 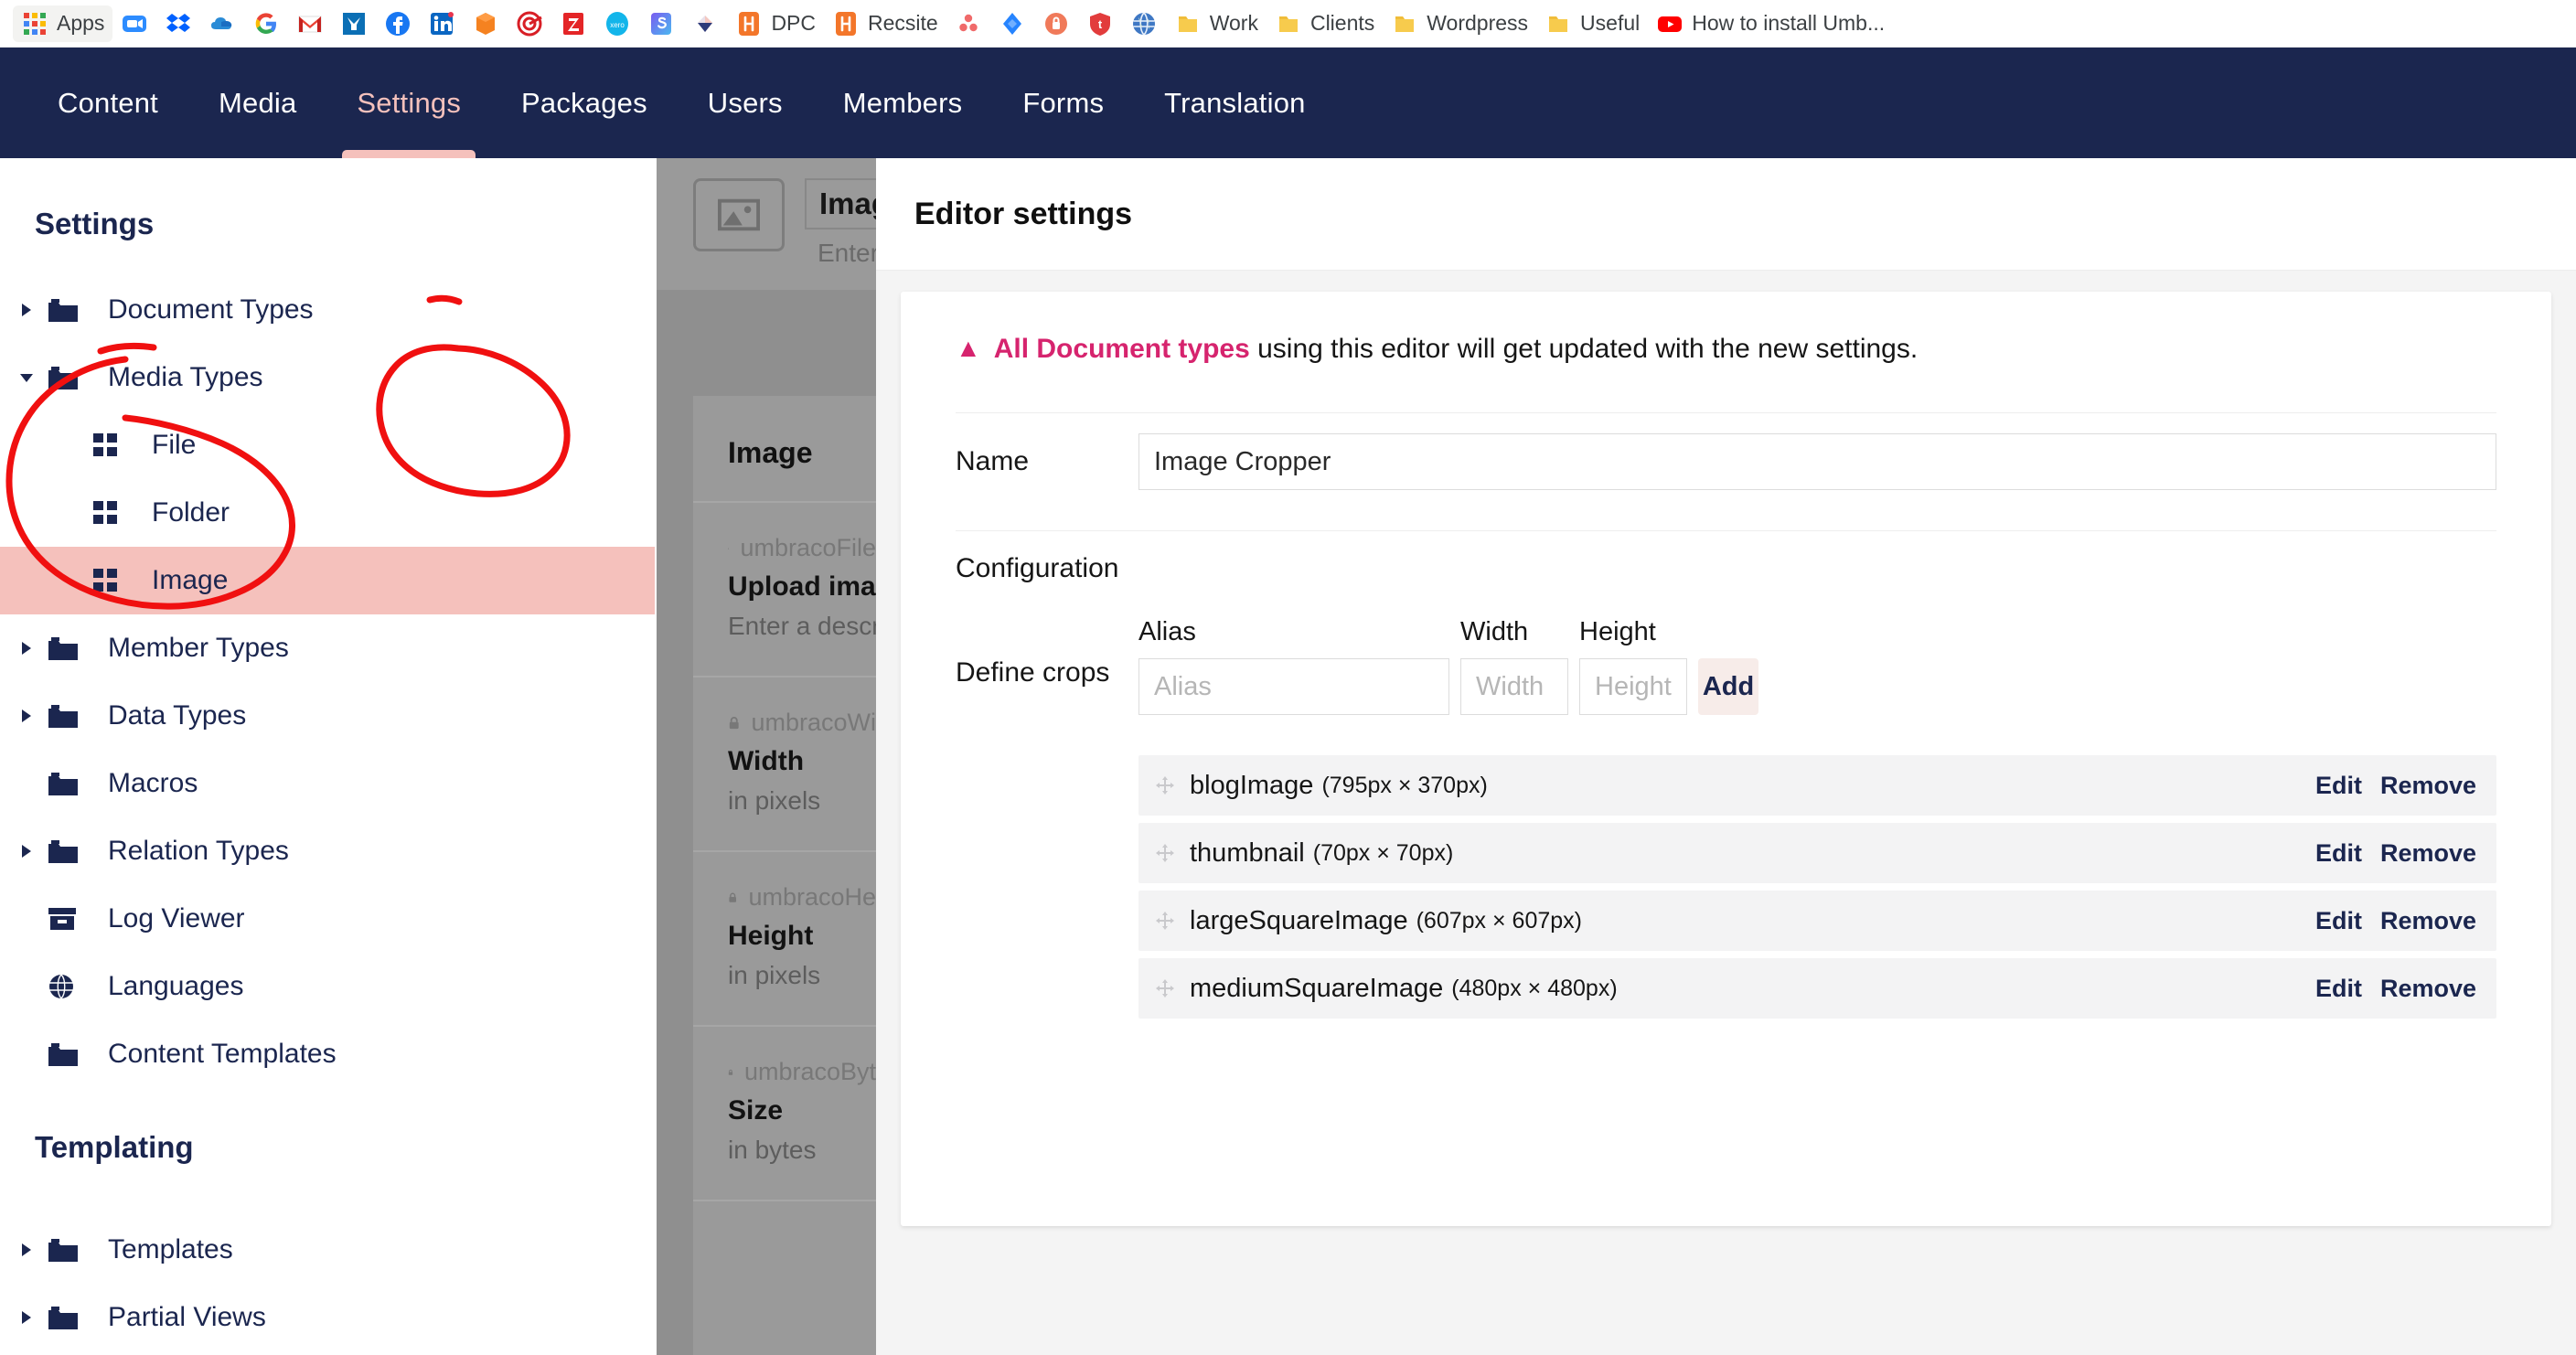 I want to click on bookmark-google, so click(x=266, y=24).